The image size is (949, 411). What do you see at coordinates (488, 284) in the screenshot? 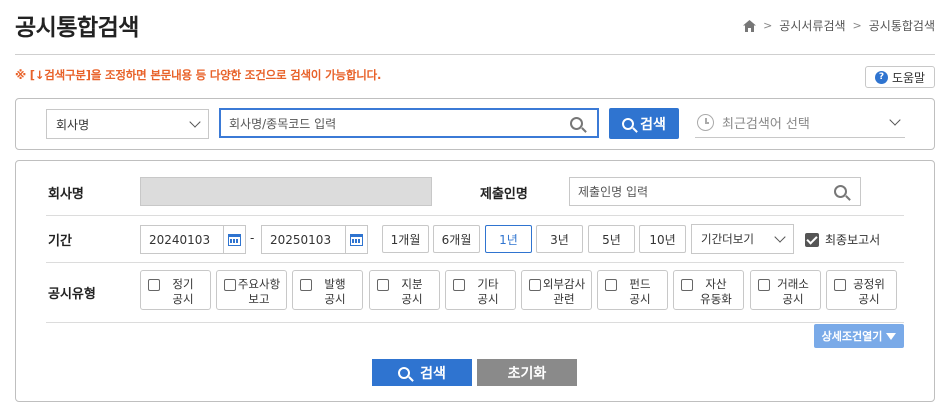
I see `type-label-line: 기타` at bounding box center [488, 284].